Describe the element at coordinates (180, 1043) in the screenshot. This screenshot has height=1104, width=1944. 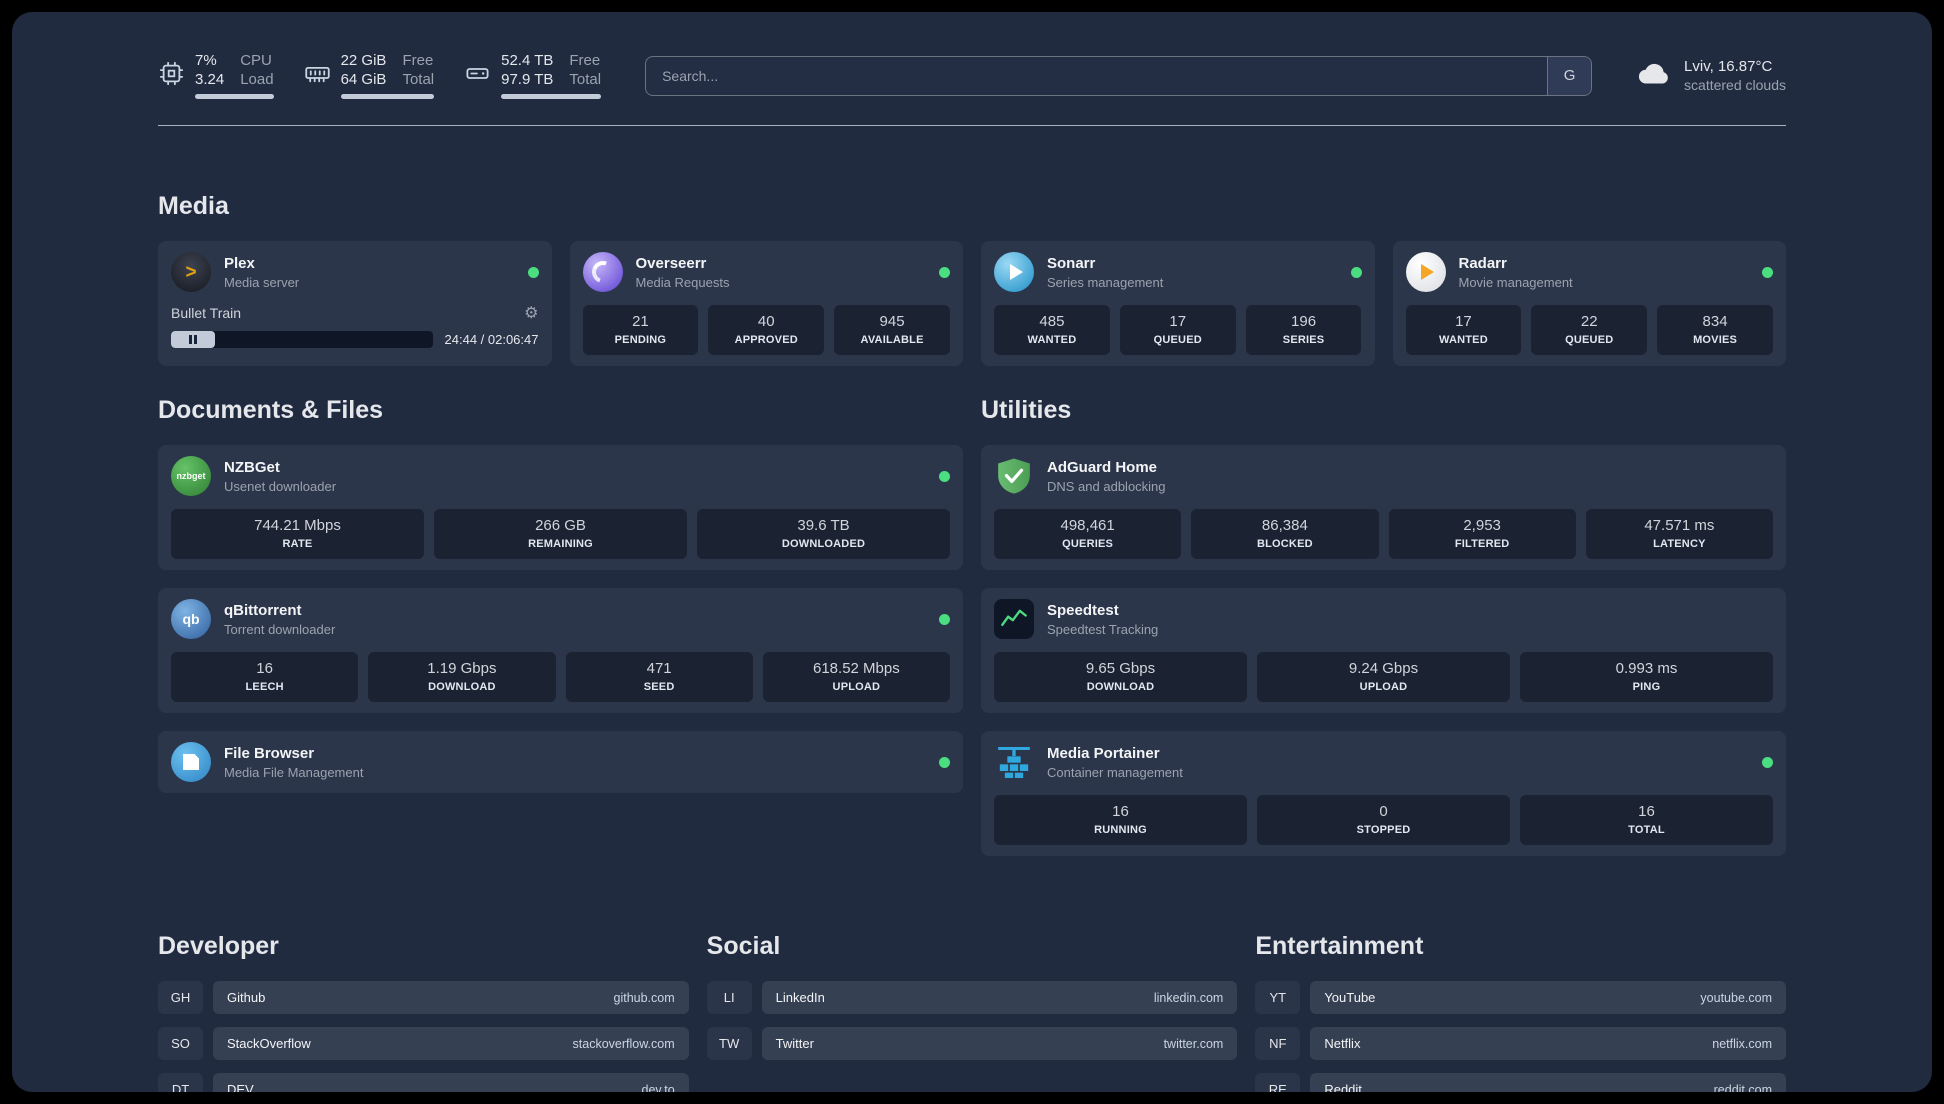
I see `bookmark-abbr: SO` at that location.